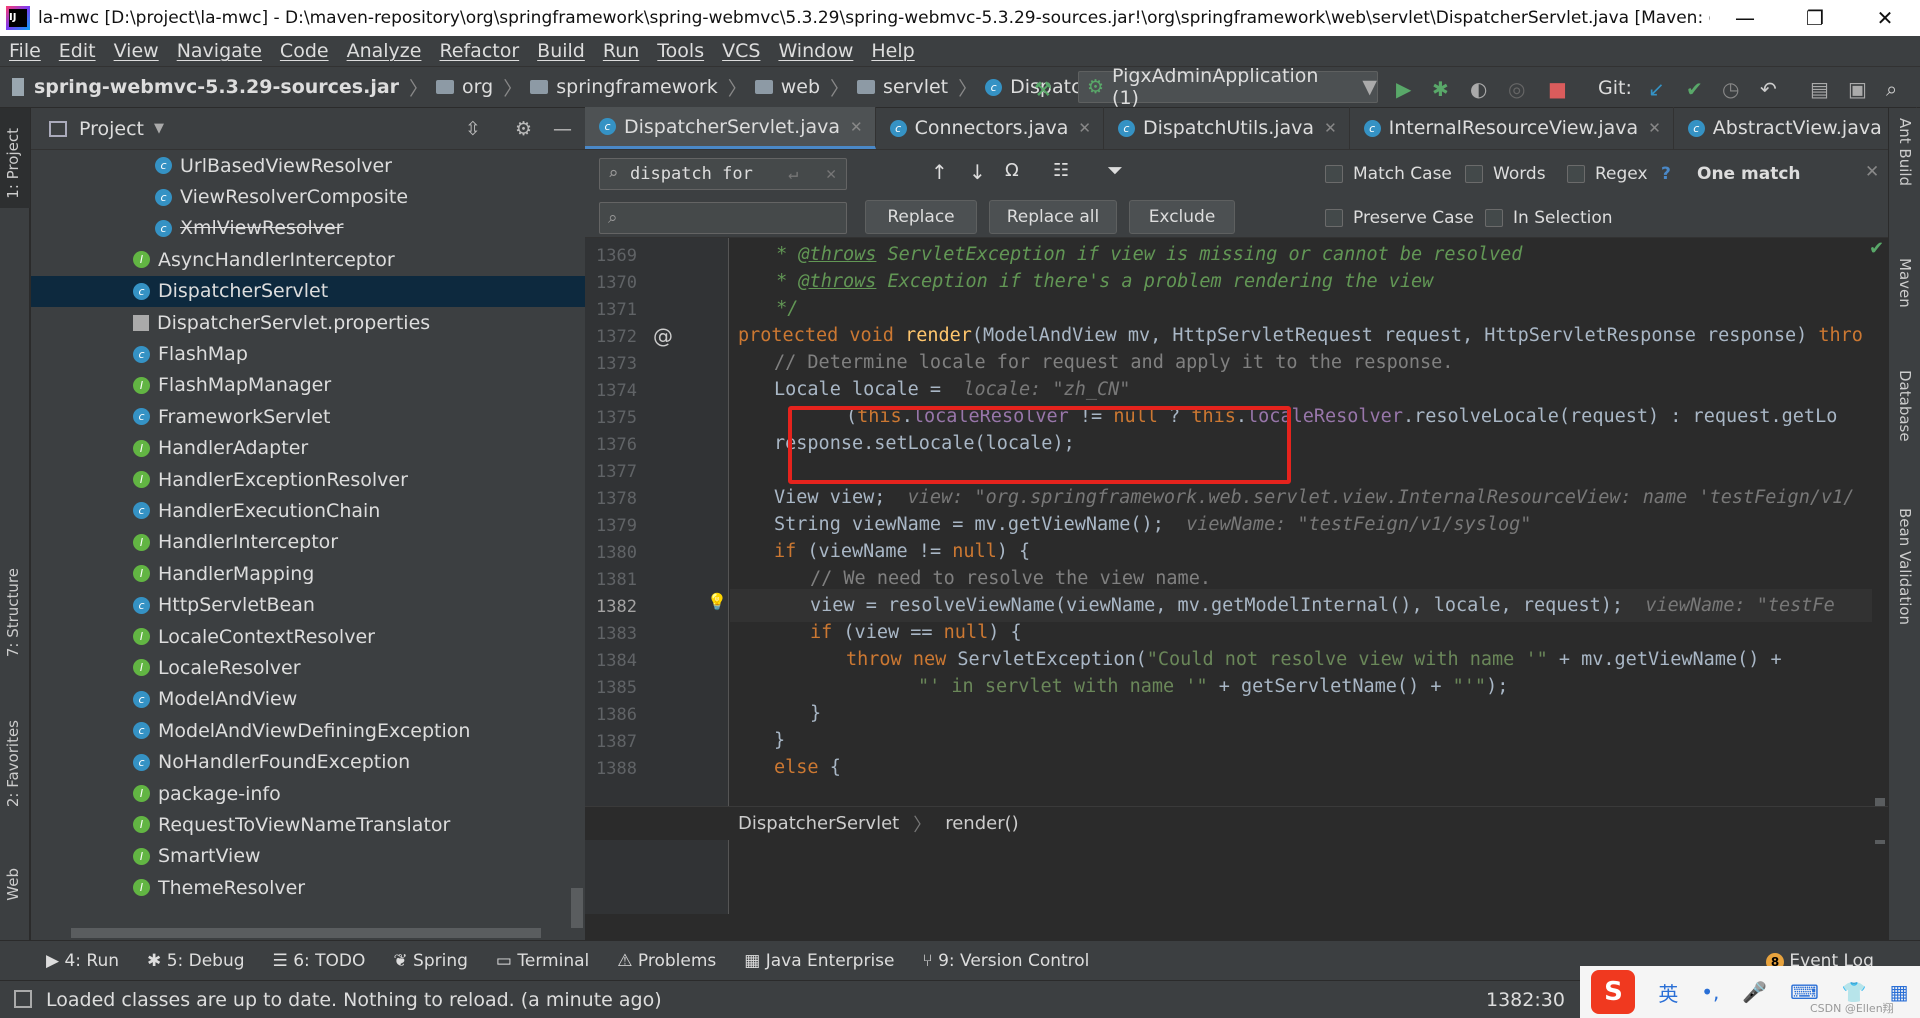 This screenshot has height=1018, width=1920. I want to click on newline-icon: ↵, so click(793, 174).